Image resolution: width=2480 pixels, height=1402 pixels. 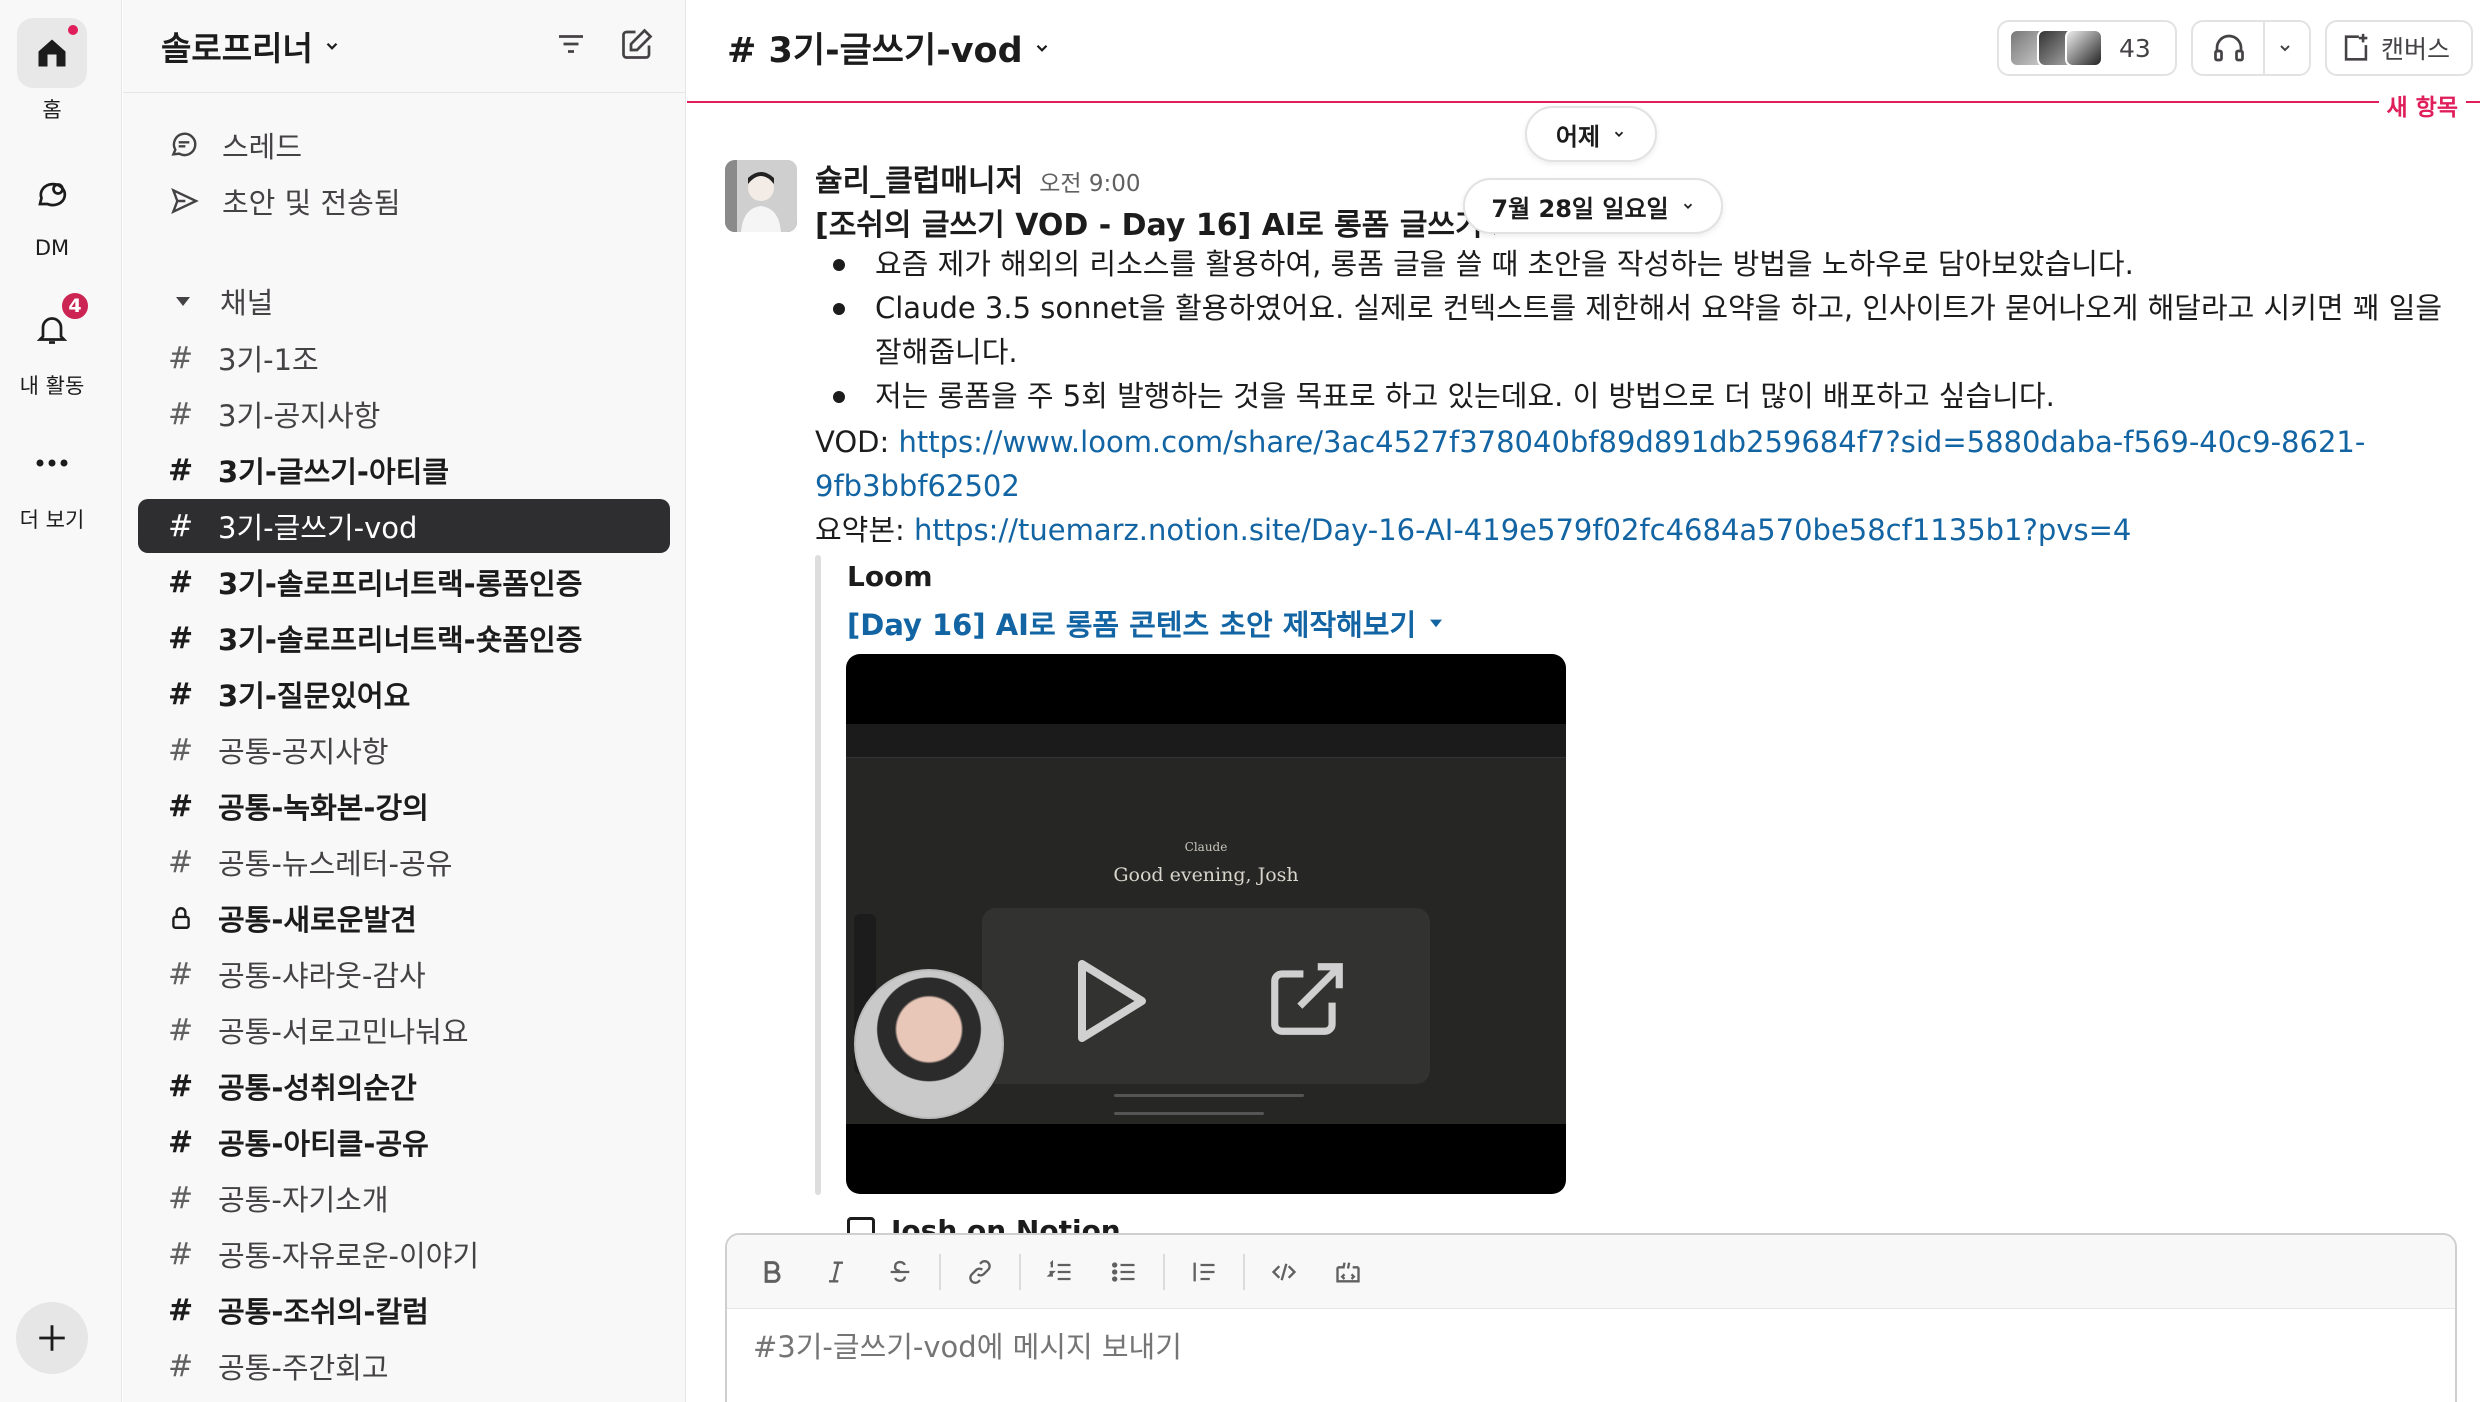 What do you see at coordinates (400, 640) in the screenshot?
I see `channel-name: 3기-솔로프리너트랙-숏폼인증` at bounding box center [400, 640].